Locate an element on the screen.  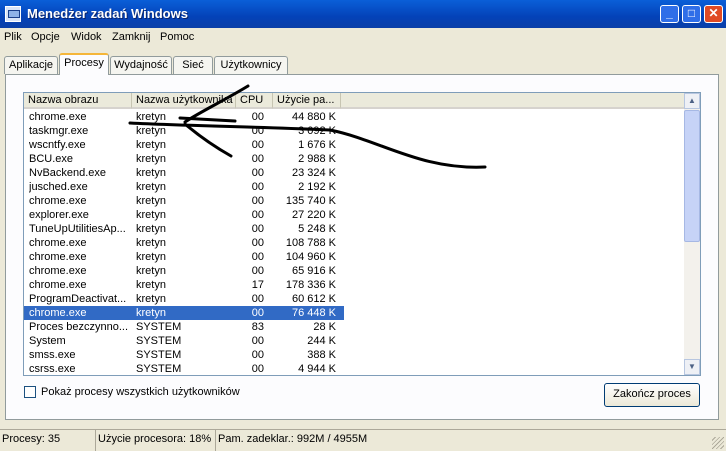
table-row: NvBackend.exe kretyn 00 23 324 K is located at coordinates (355, 173).